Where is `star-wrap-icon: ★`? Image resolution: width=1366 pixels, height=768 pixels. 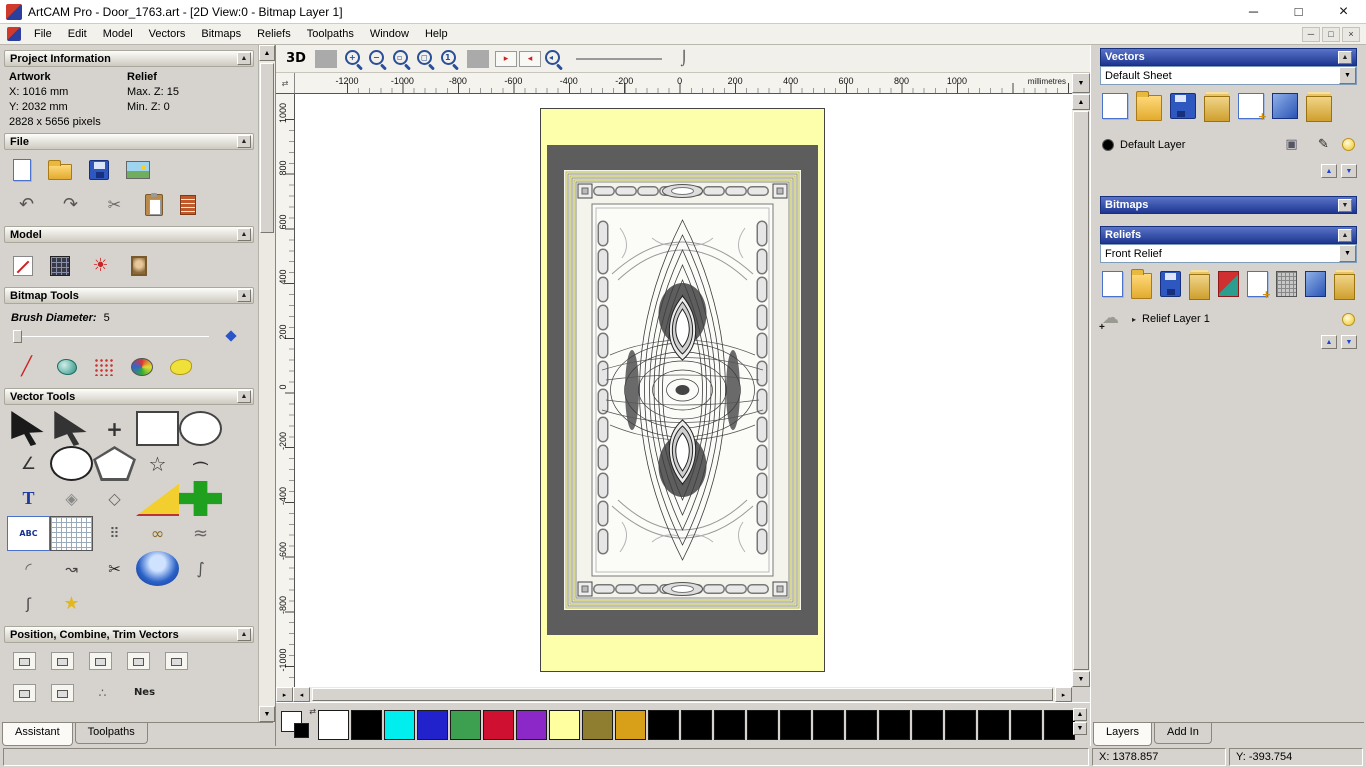 star-wrap-icon: ★ is located at coordinates (71, 603).